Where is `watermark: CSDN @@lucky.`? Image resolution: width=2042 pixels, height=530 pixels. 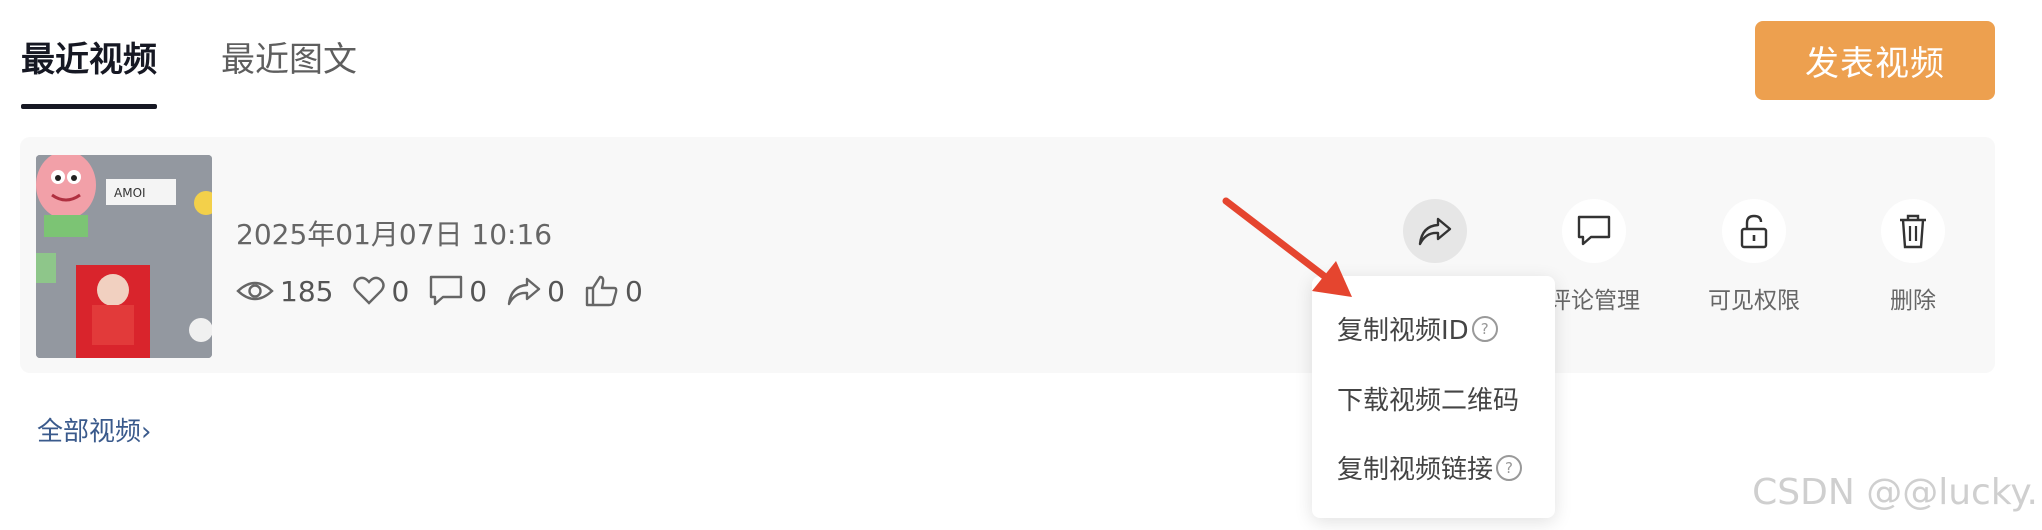
watermark: CSDN @@lucky. is located at coordinates (1895, 492).